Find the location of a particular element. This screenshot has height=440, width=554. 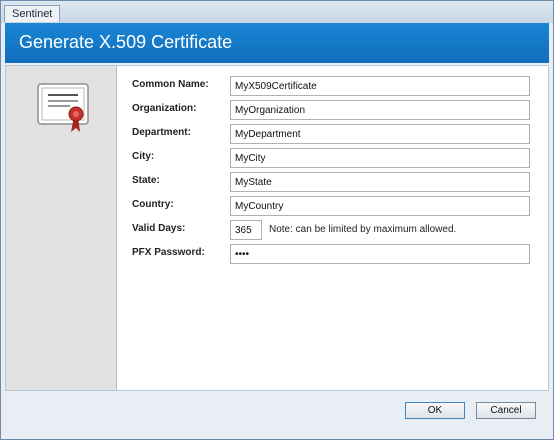

row-city: City: is located at coordinates (333, 159).